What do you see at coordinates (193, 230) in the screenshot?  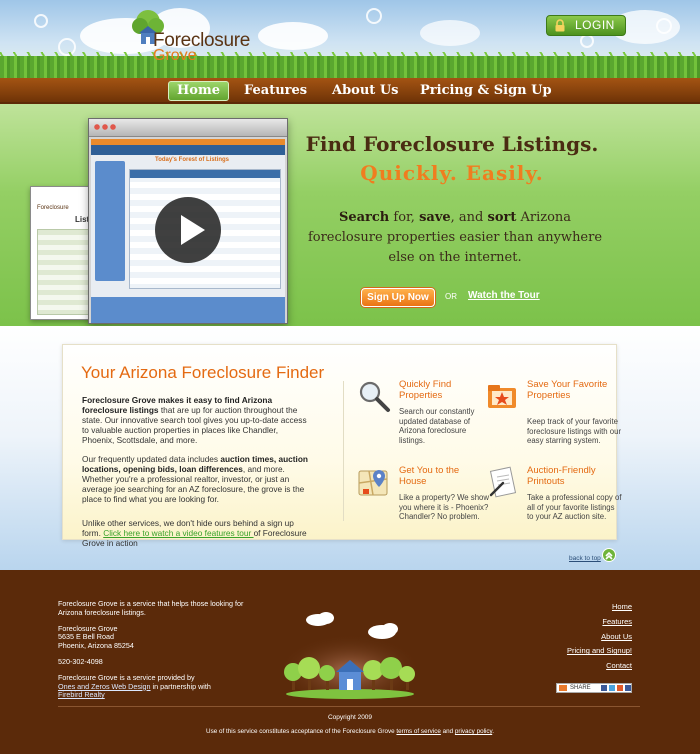 I see `play-icon` at bounding box center [193, 230].